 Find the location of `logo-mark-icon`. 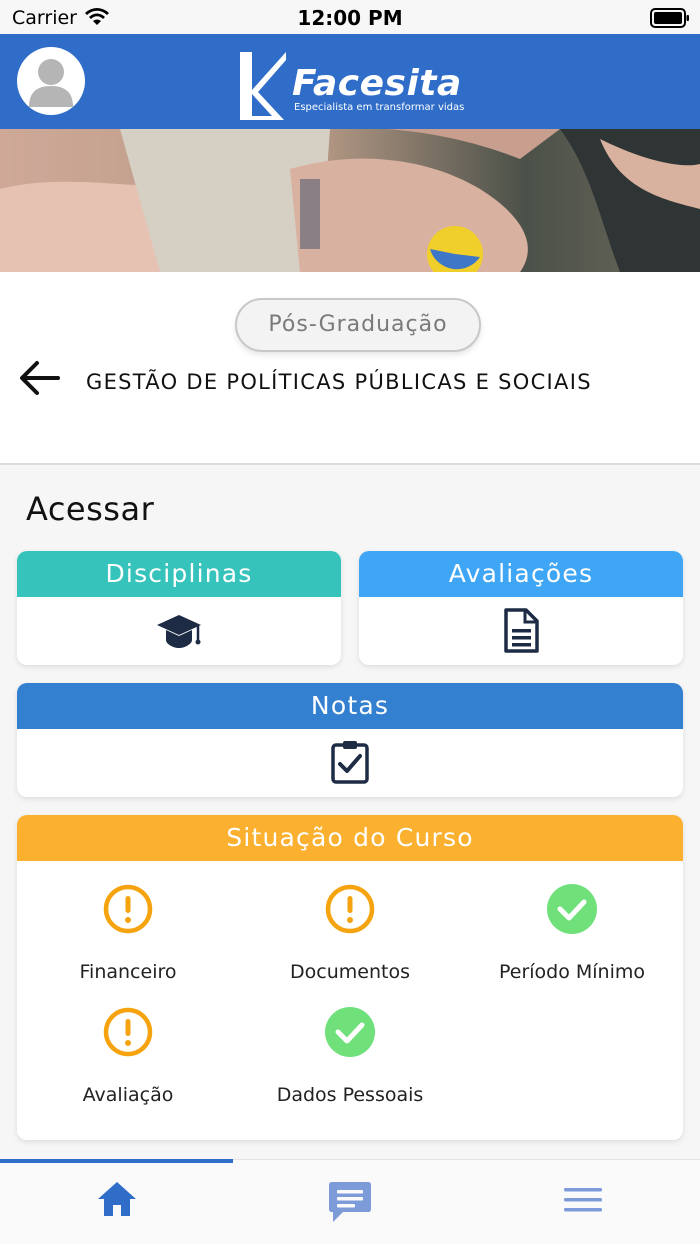

logo-mark-icon is located at coordinates (263, 86).